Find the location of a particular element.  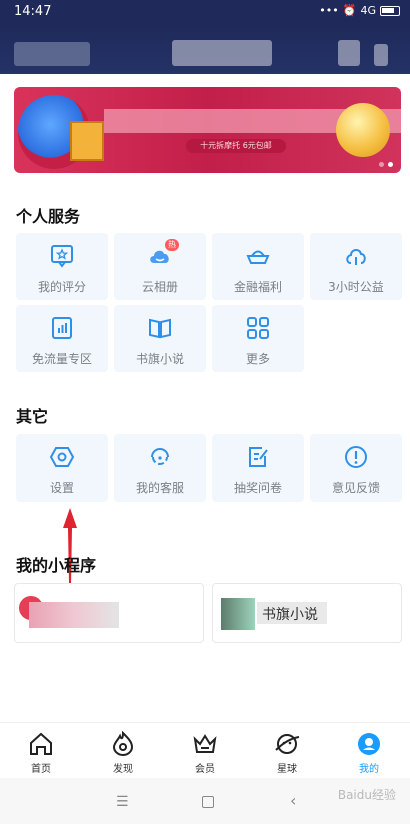

tab-discover: 发现 is located at coordinates (123, 750).